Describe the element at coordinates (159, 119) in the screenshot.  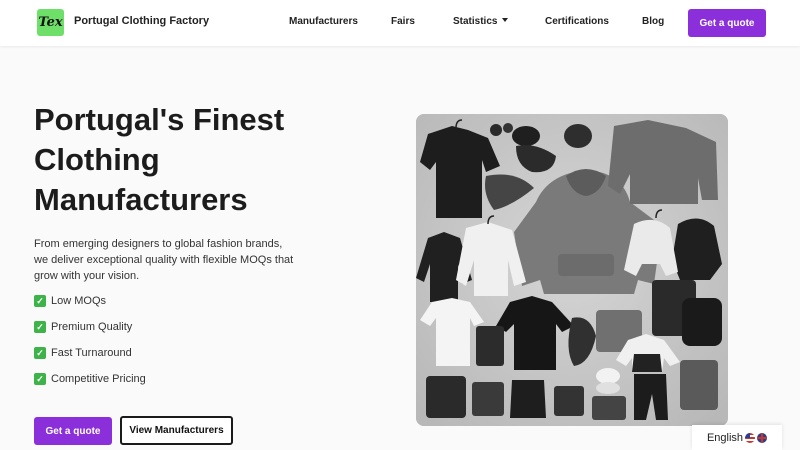
I see `hero-title-line-1: Portugal's Finest` at that location.